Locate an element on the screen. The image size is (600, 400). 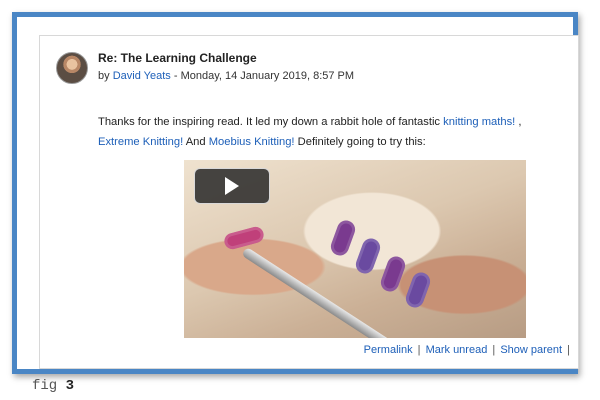
author-link: David Yeats is located at coordinates (142, 76).